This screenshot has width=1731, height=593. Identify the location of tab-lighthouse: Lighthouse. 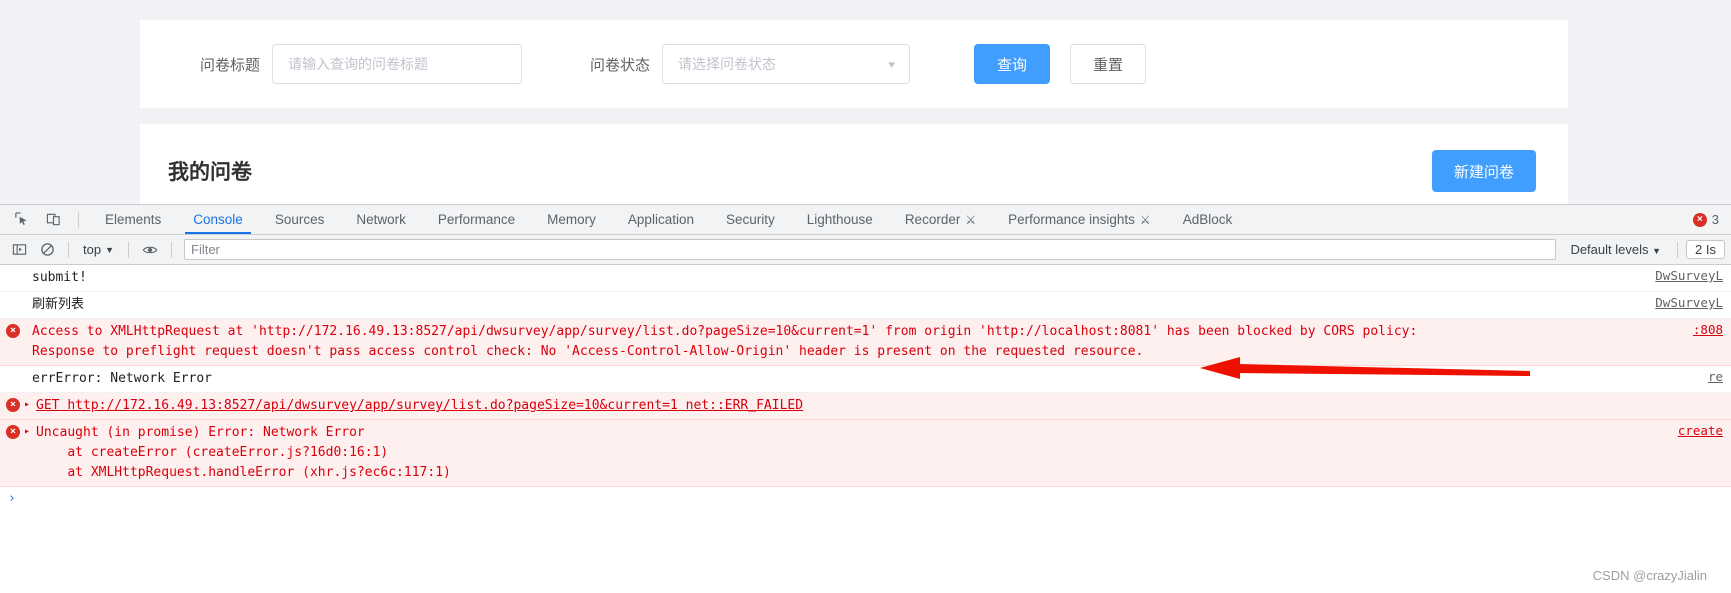
(840, 219).